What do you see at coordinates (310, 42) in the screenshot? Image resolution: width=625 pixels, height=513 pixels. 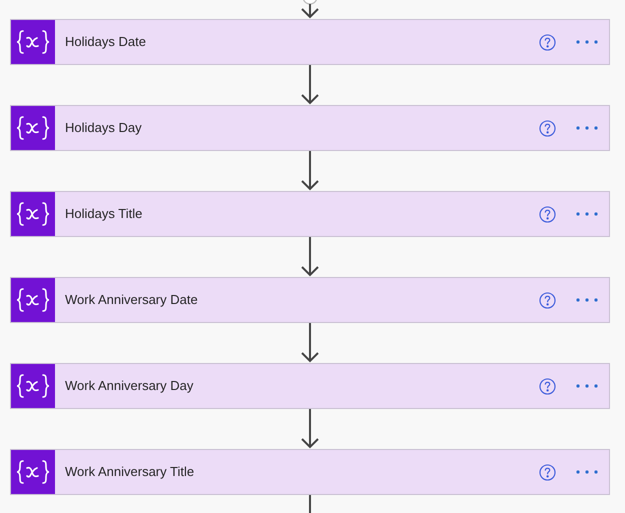 I see `action-card: Holidays Date` at bounding box center [310, 42].